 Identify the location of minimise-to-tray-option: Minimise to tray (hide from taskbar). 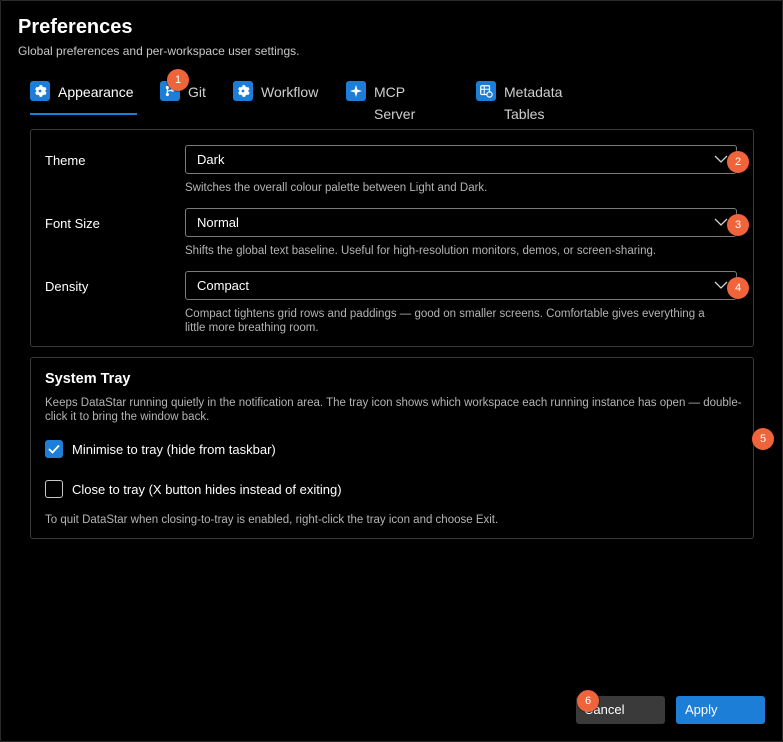
(160, 449).